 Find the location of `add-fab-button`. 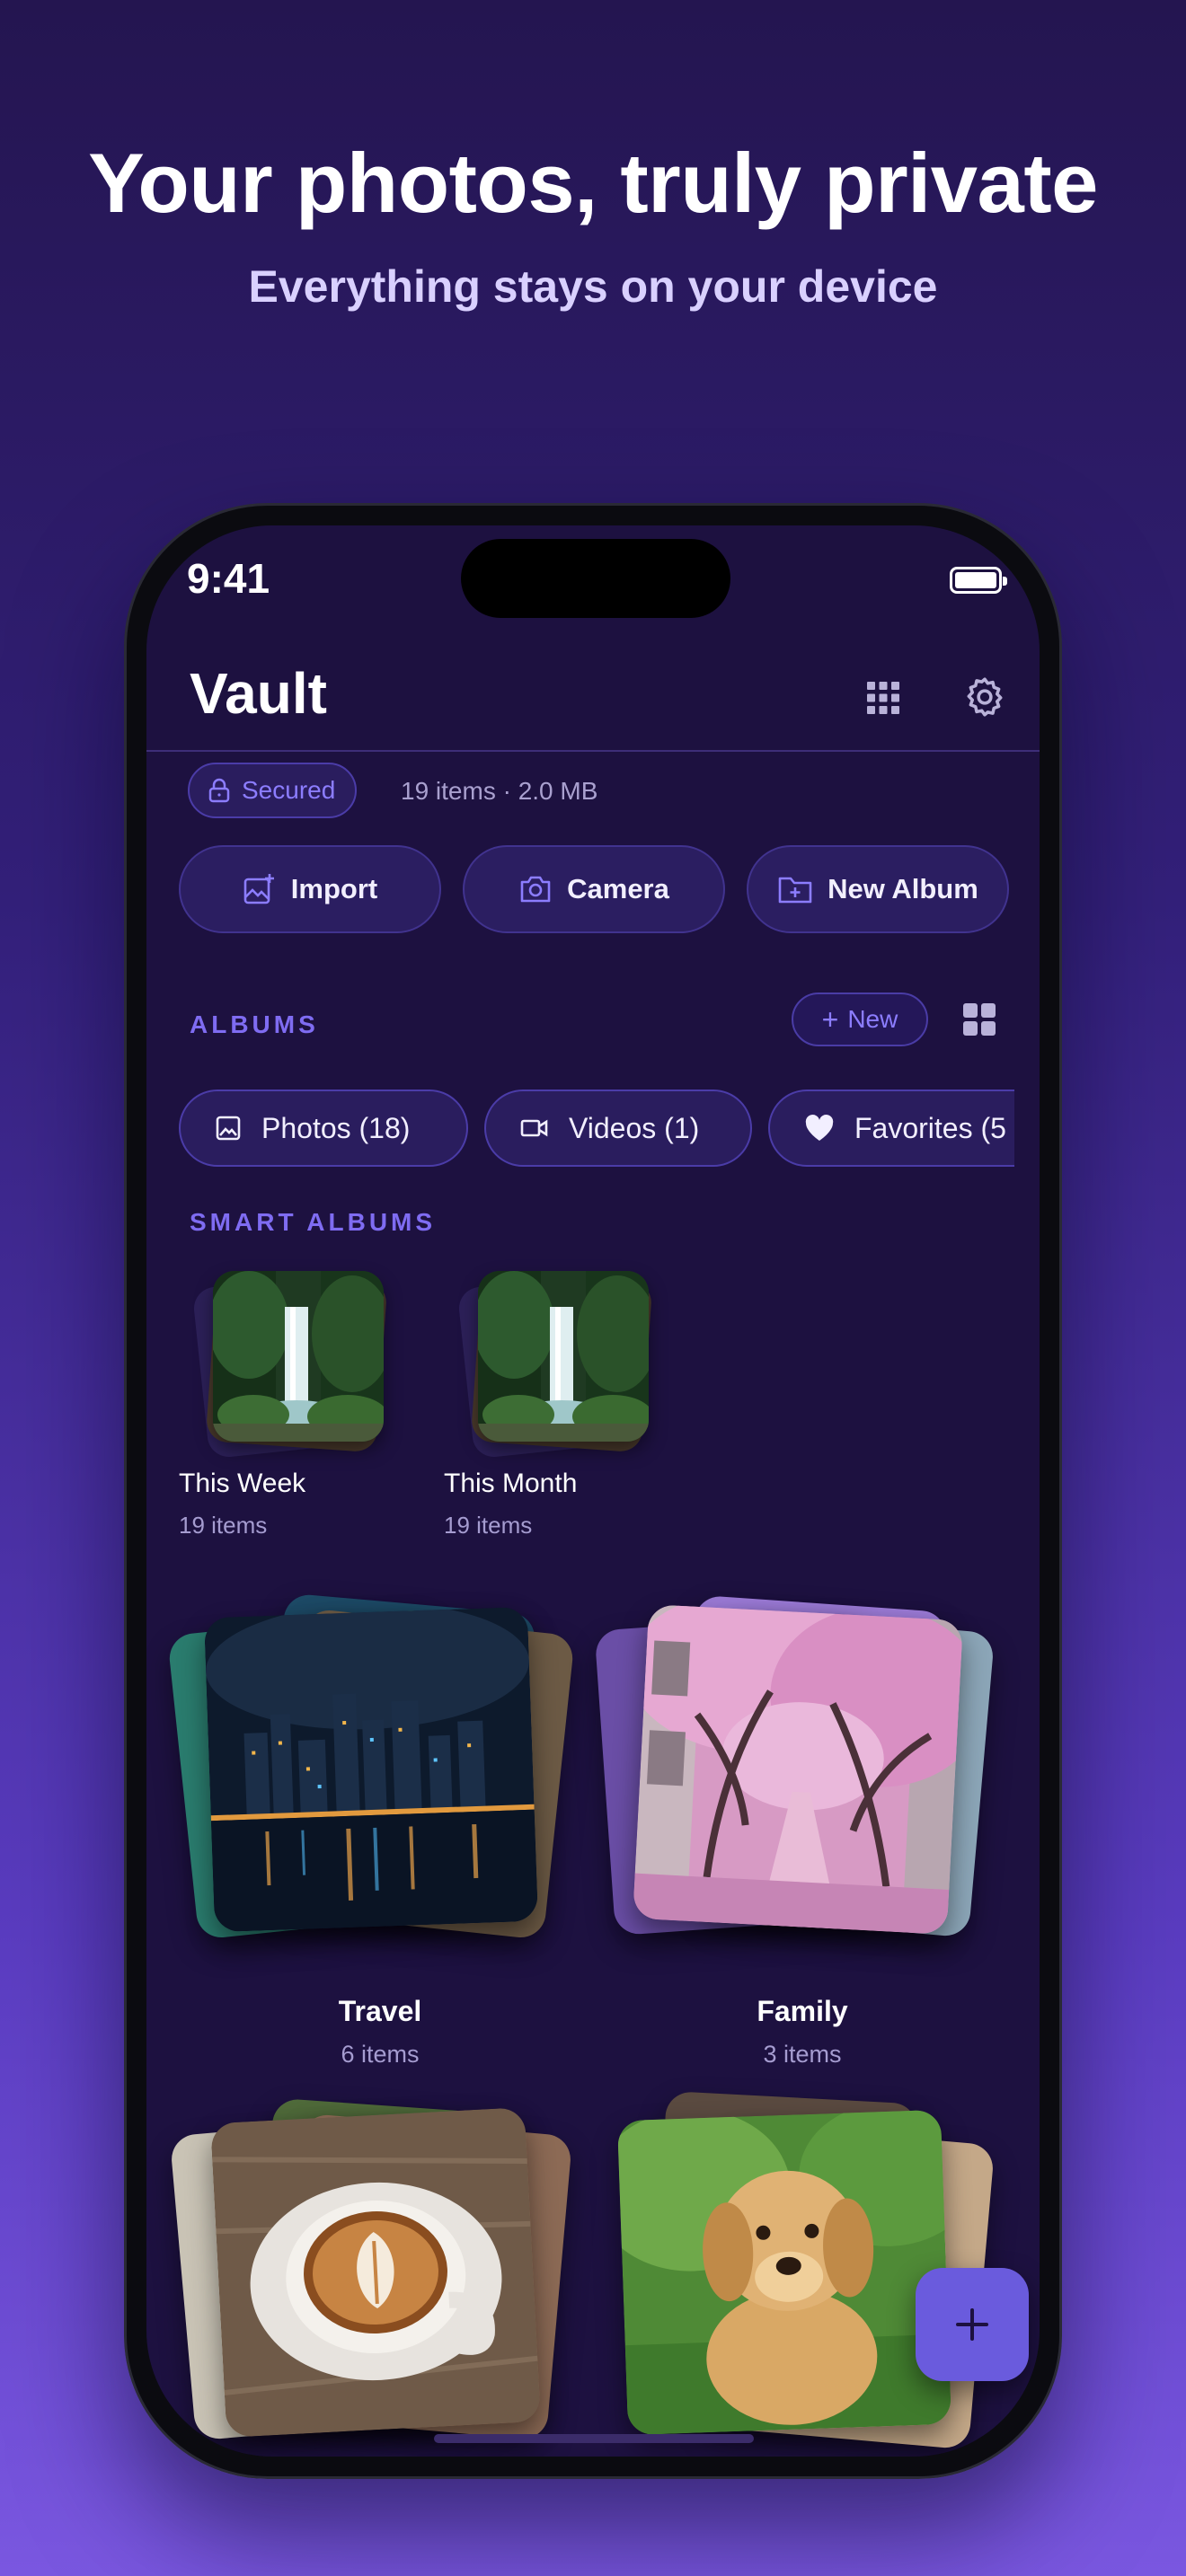

add-fab-button is located at coordinates (972, 2324).